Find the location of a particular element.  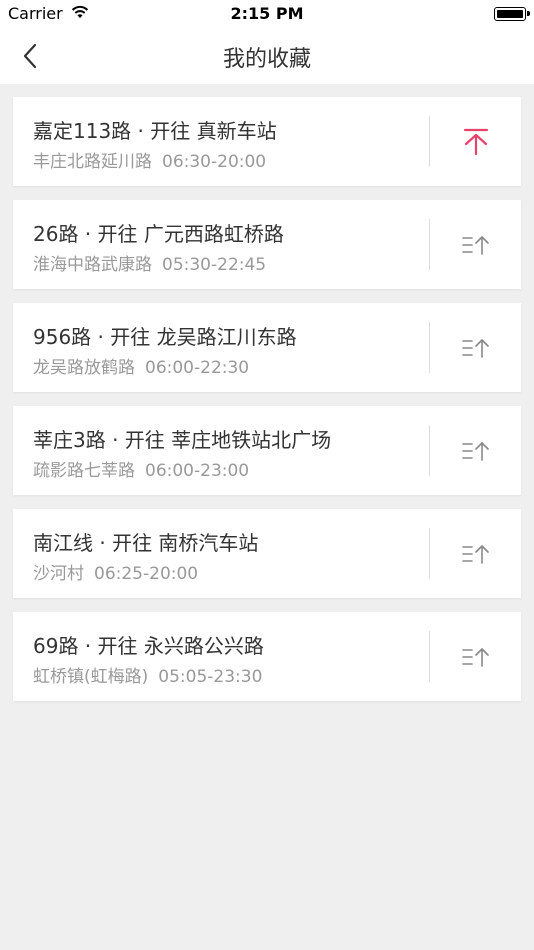

favorite-card: 南江线 · 开往 南桥汽车站沙河村 06:25-20:00 is located at coordinates (267, 553).